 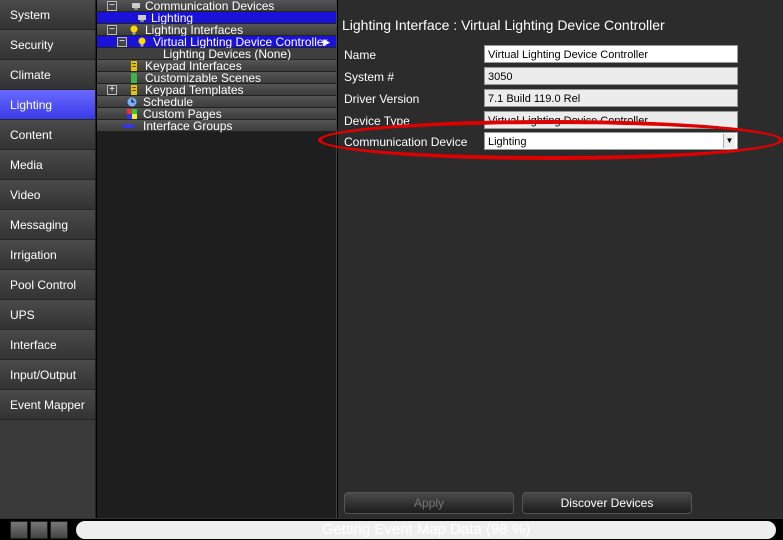 I want to click on driver-version-field: 7.1 Build 119.0 Rel, so click(x=611, y=98).